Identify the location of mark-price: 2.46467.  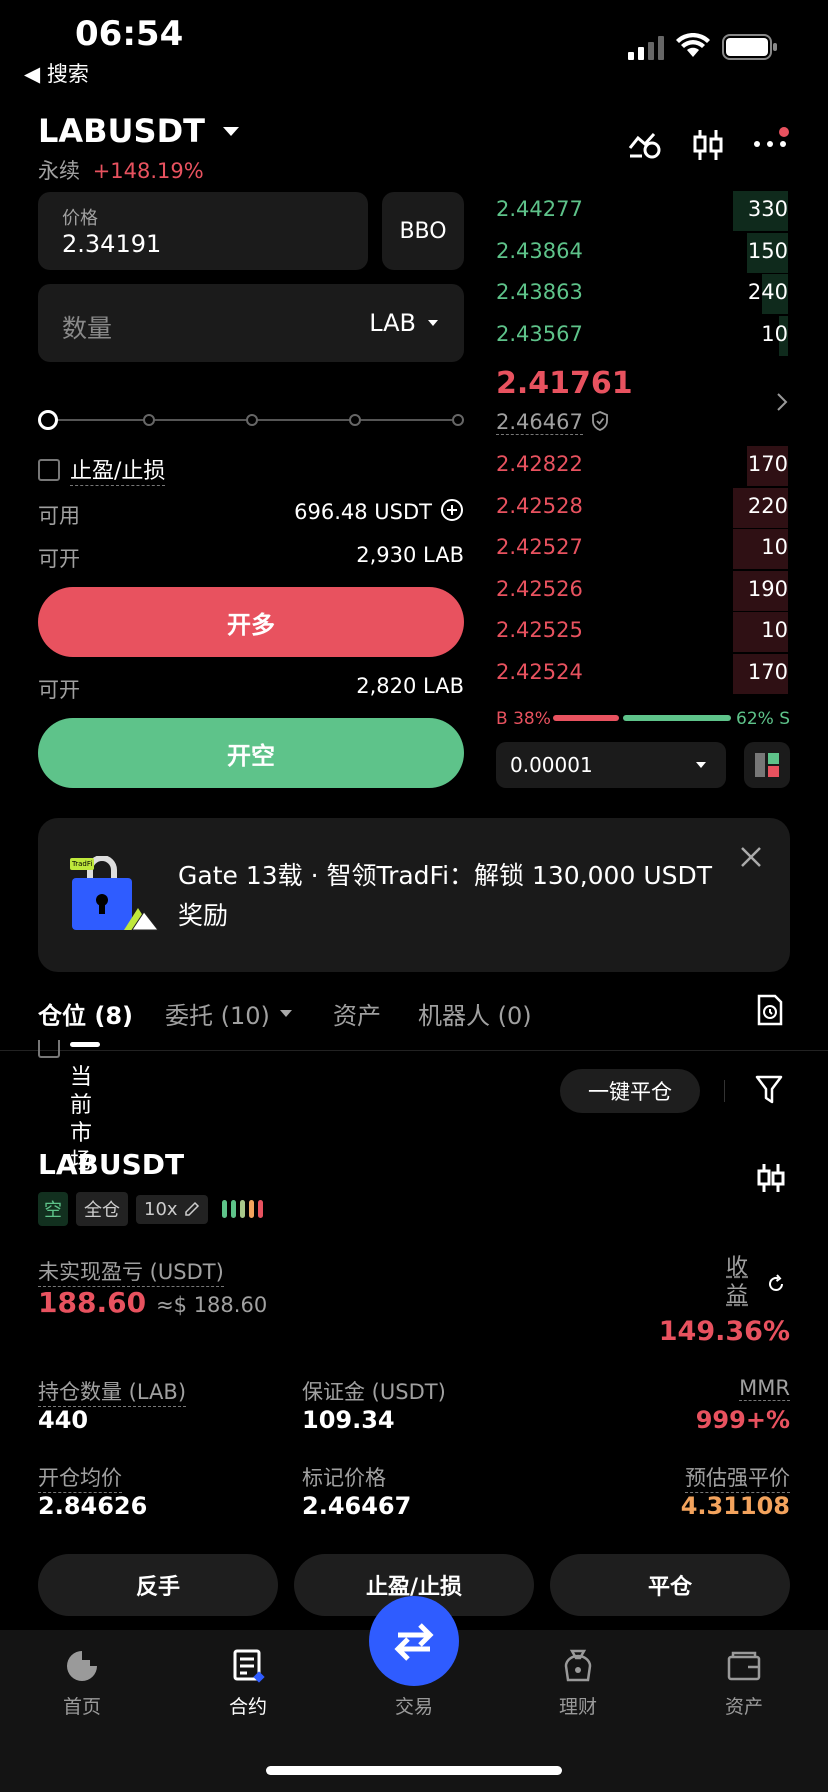
(539, 422).